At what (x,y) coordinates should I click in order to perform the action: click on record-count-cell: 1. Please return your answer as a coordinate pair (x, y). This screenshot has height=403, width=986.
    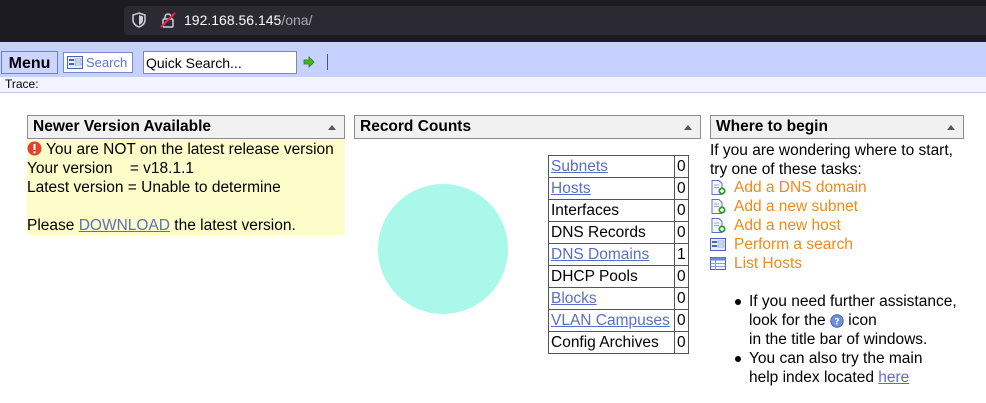
    Looking at the image, I should click on (681, 254).